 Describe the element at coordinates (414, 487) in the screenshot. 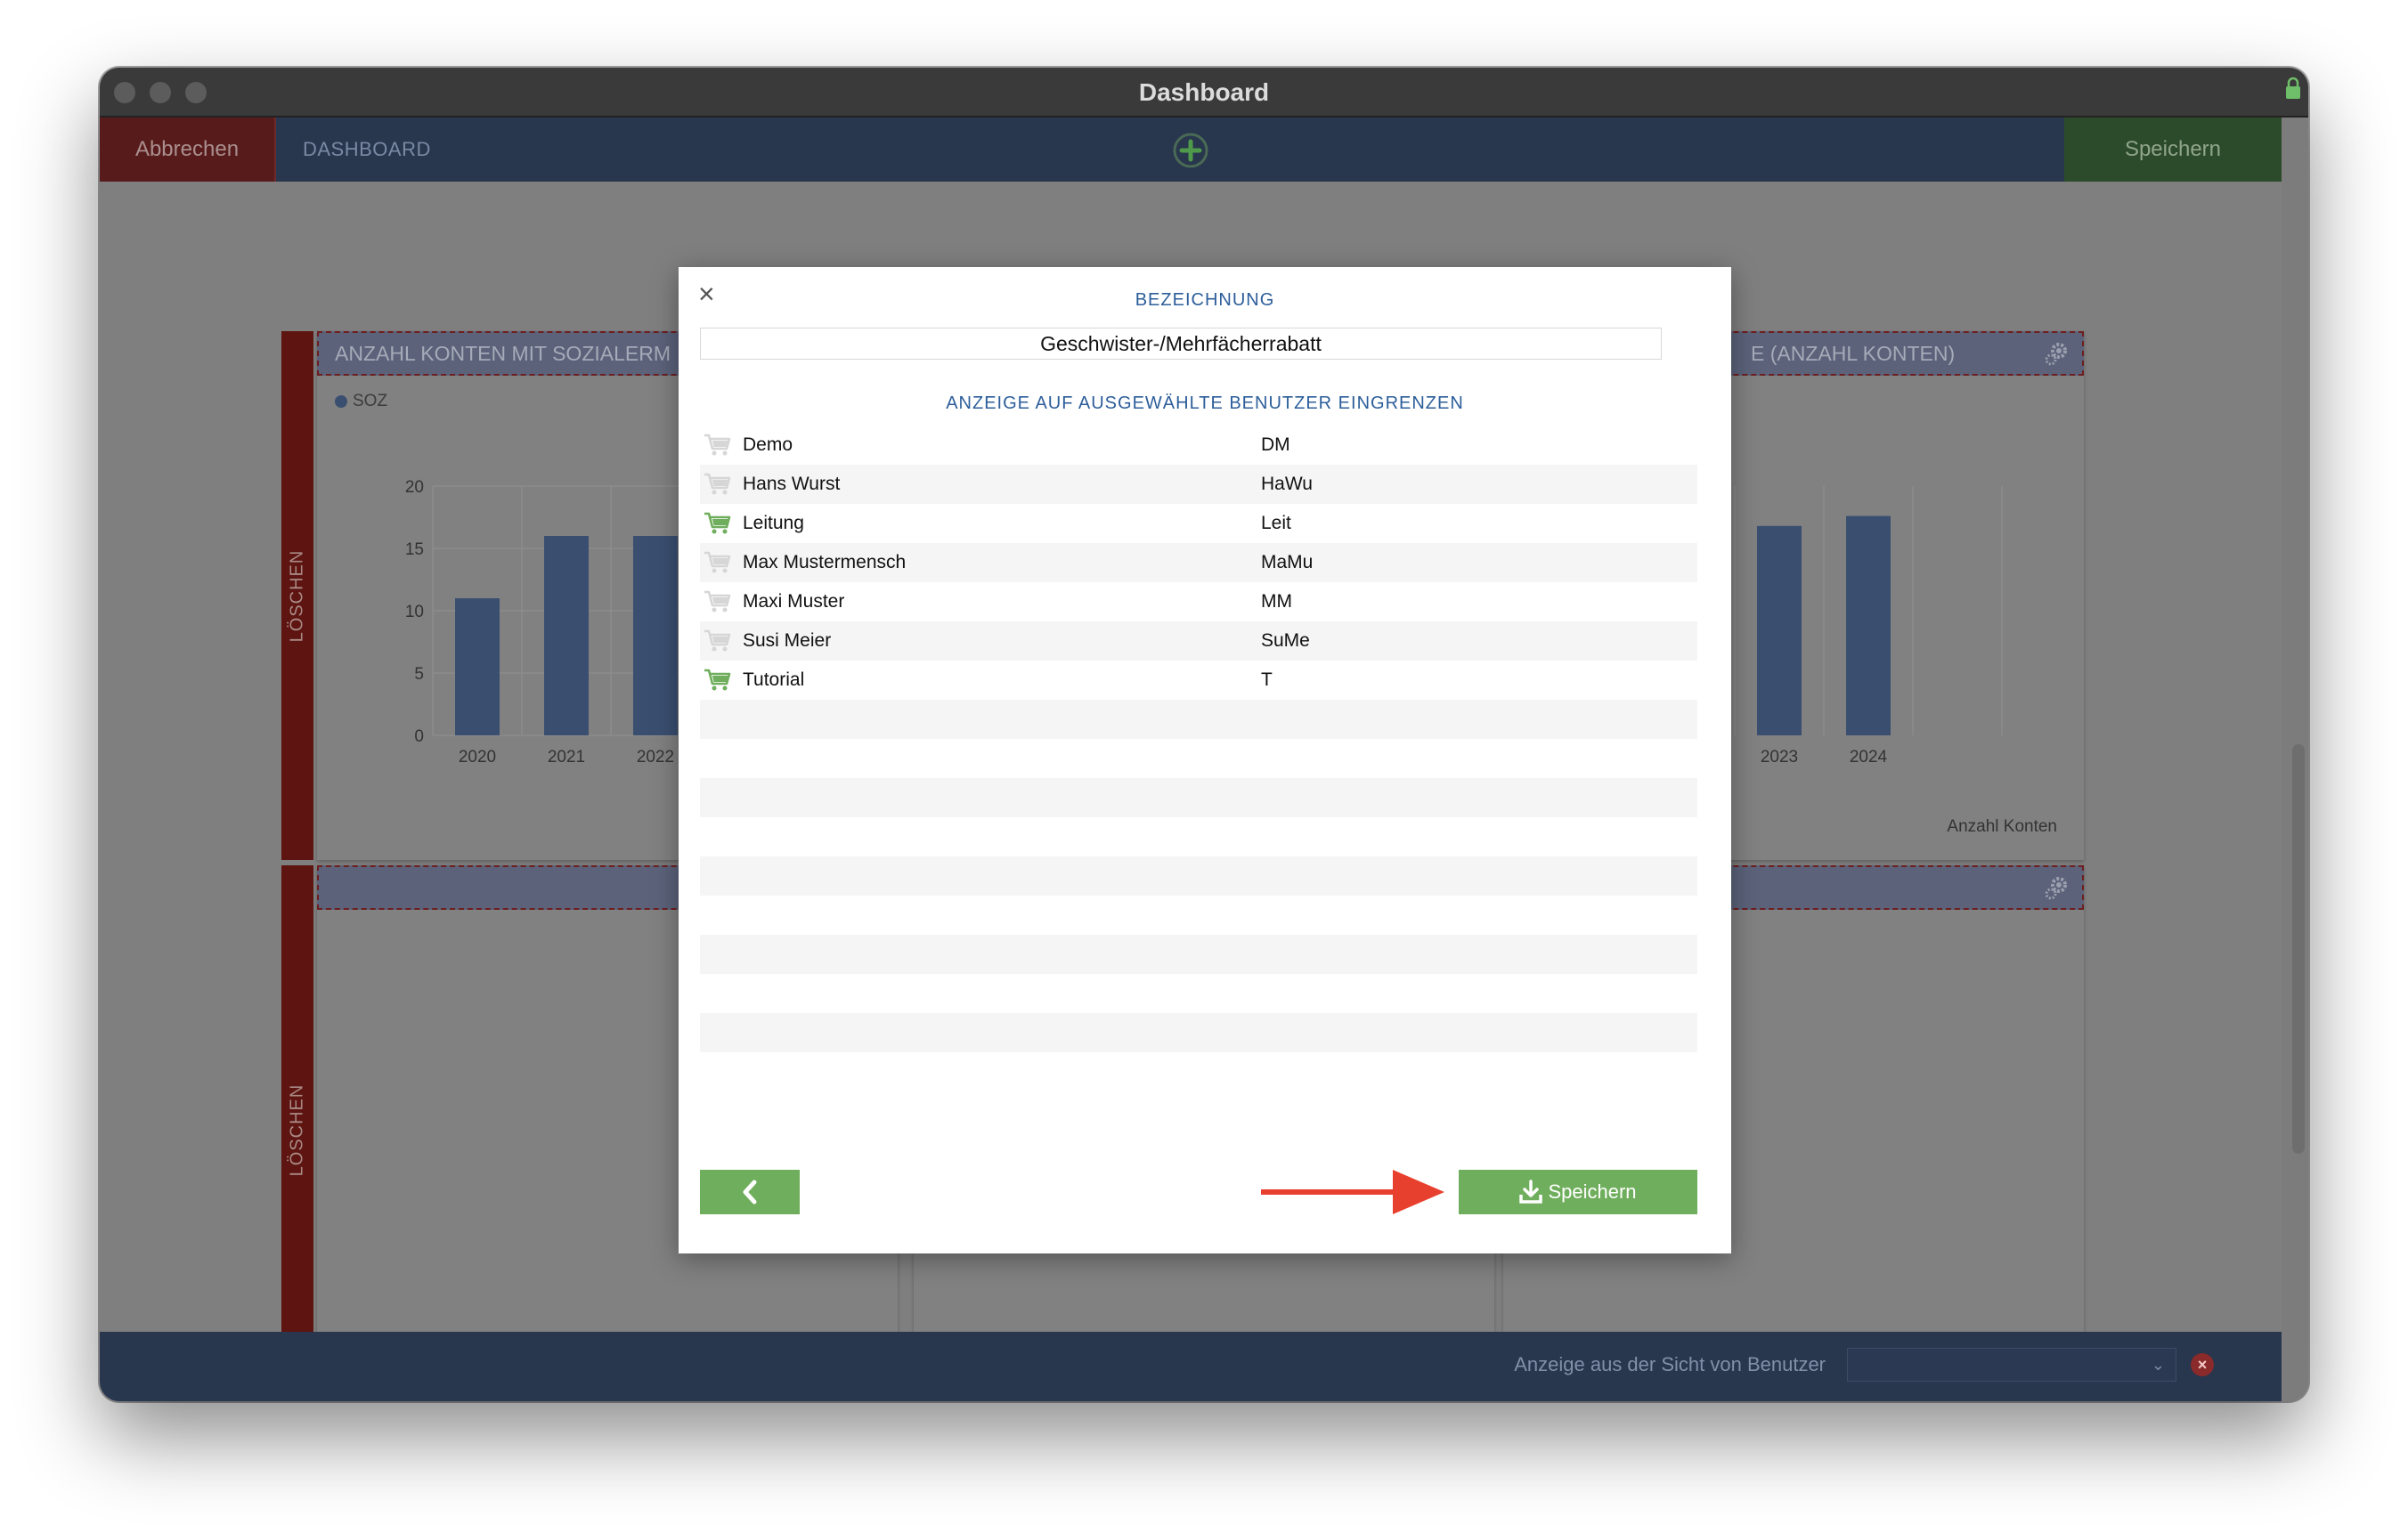

I see `y-tick-label: 20` at that location.